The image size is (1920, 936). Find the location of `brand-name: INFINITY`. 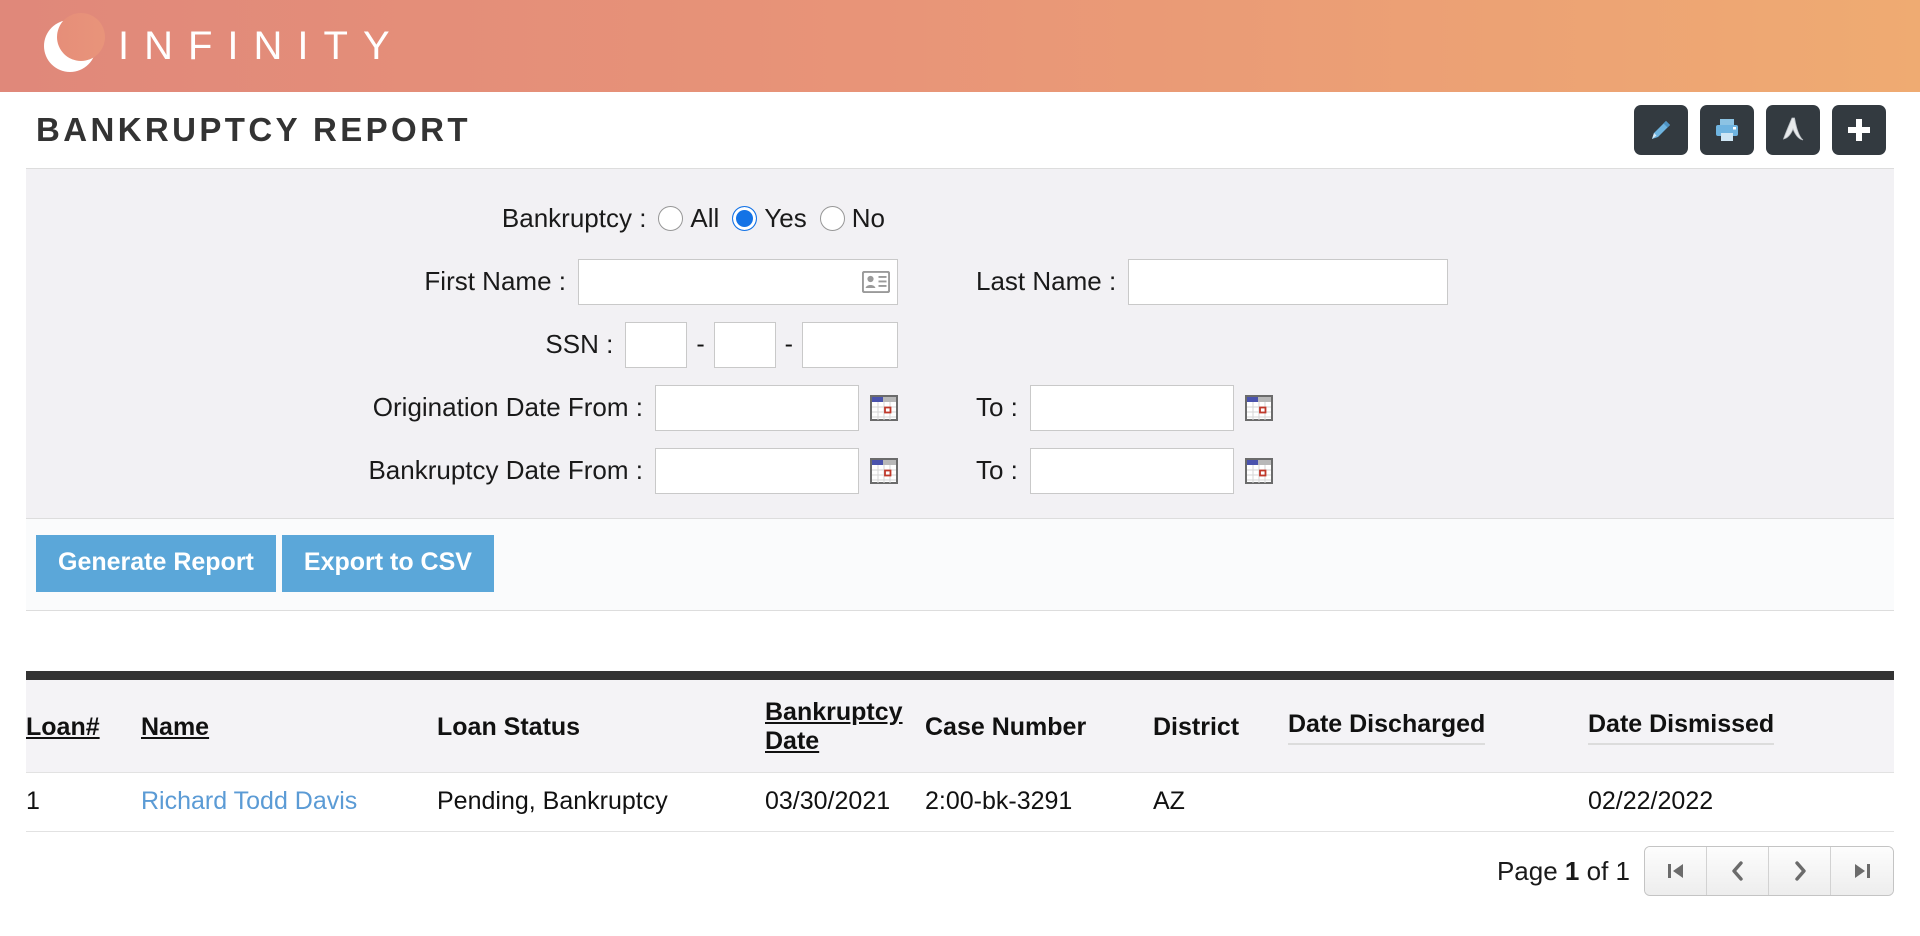

brand-name: INFINITY is located at coordinates (261, 45).